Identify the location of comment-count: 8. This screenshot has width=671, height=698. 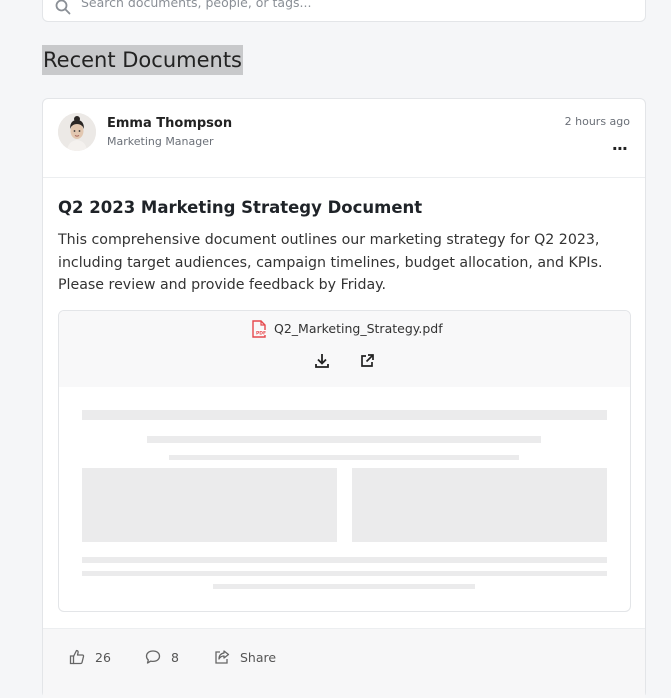
(175, 657).